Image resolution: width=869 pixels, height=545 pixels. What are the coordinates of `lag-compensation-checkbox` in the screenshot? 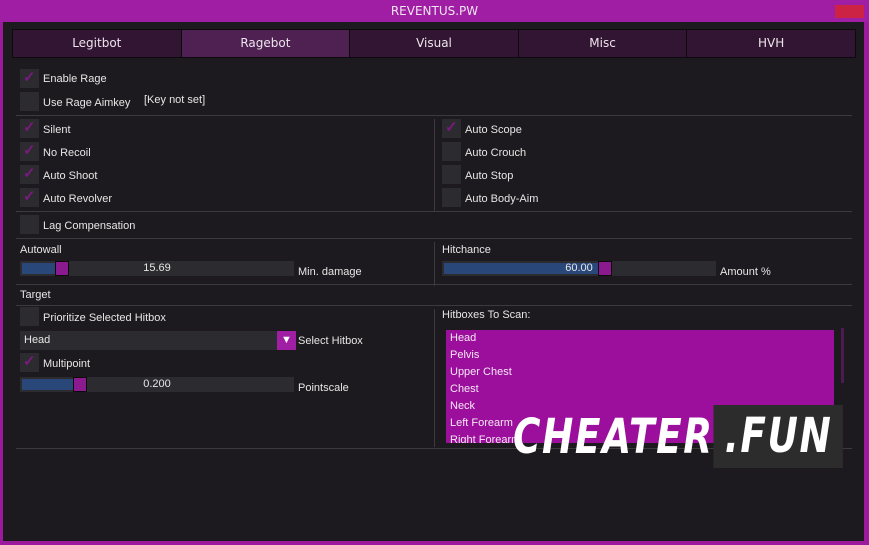 It's located at (29, 224).